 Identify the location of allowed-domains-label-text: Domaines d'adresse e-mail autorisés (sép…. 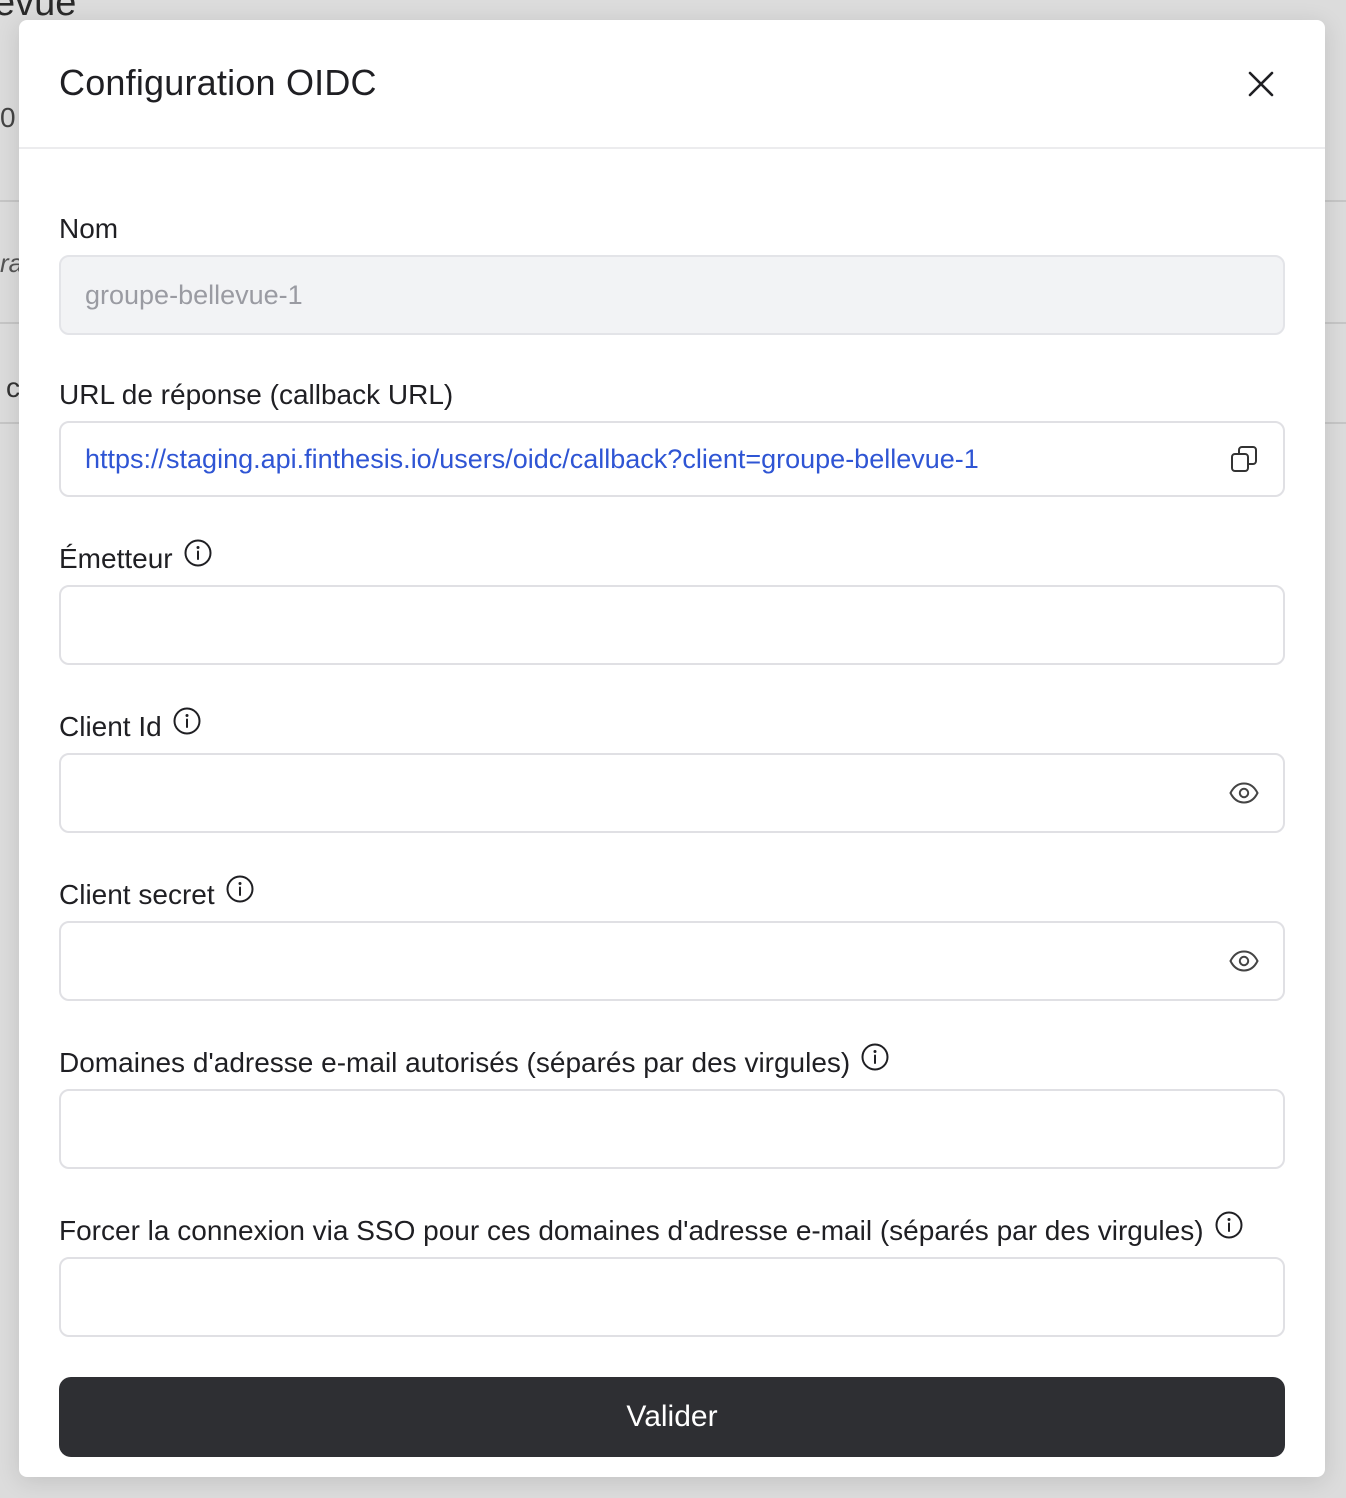
(455, 1062).